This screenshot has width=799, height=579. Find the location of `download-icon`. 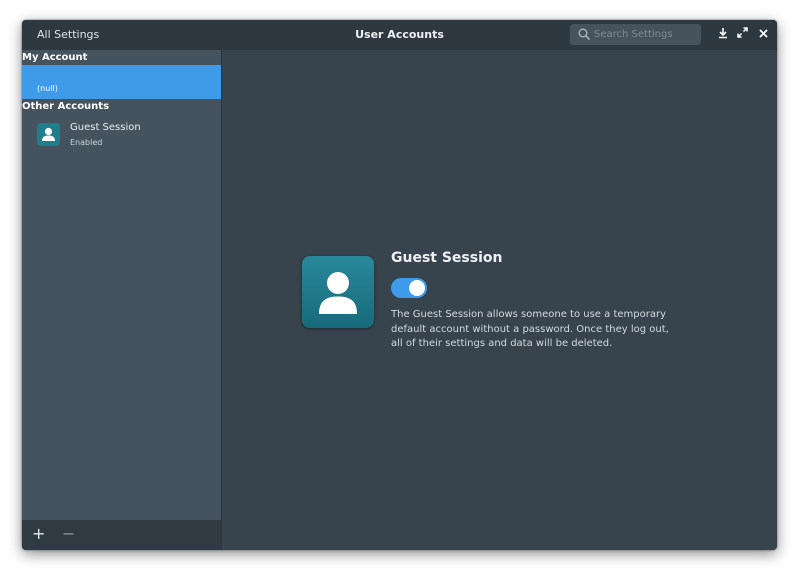

download-icon is located at coordinates (723, 33).